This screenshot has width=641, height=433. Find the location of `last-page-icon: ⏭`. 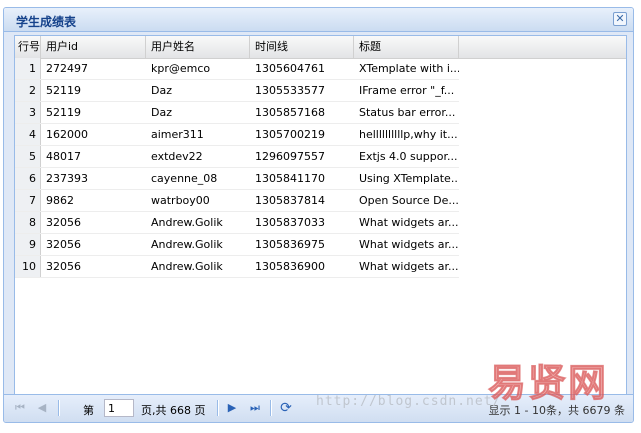

last-page-icon: ⏭ is located at coordinates (255, 408).